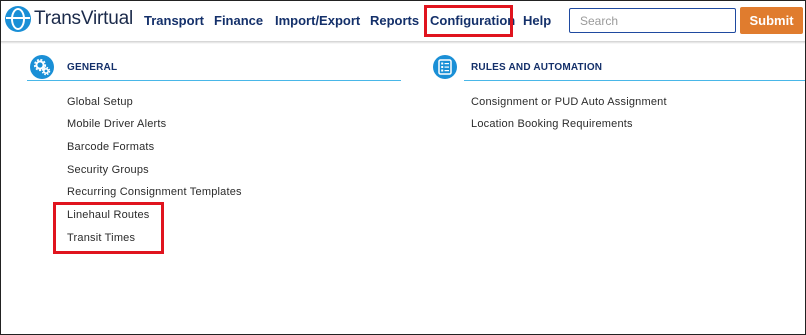  What do you see at coordinates (403, 42) in the screenshot?
I see `header-shadow` at bounding box center [403, 42].